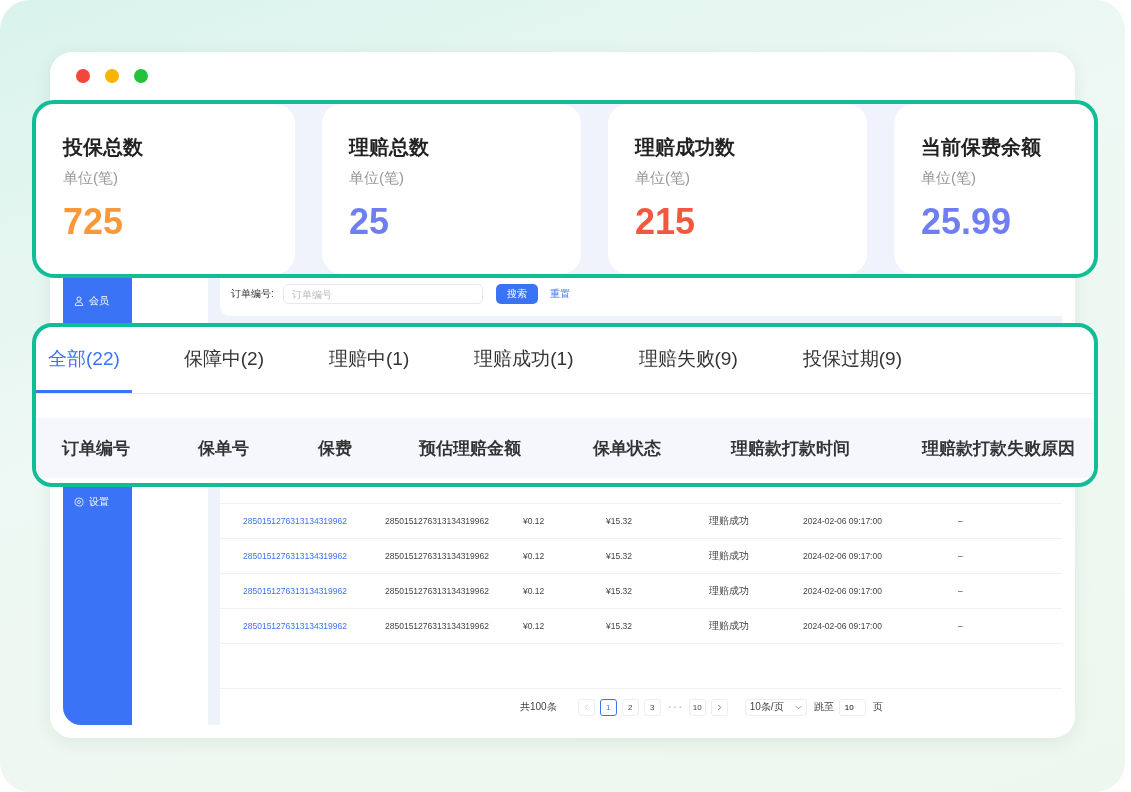 The width and height of the screenshot is (1131, 792). What do you see at coordinates (97, 502) in the screenshot?
I see `sidebar-item: 设置` at bounding box center [97, 502].